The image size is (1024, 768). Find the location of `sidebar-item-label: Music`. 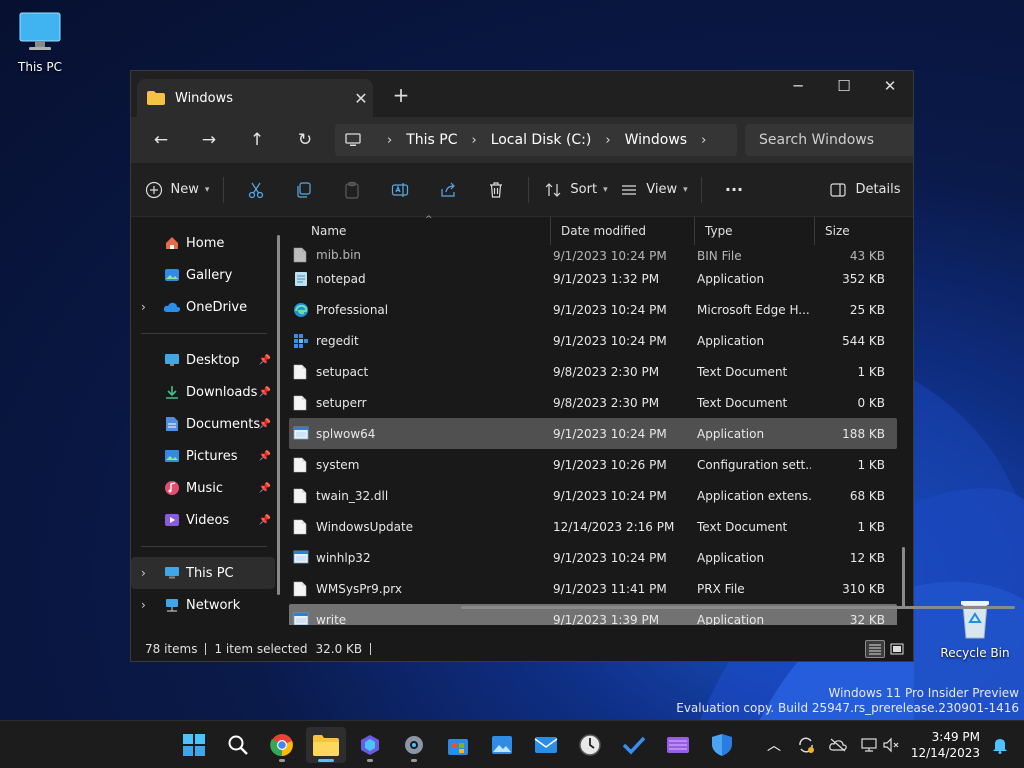

sidebar-item-label: Music is located at coordinates (204, 488).